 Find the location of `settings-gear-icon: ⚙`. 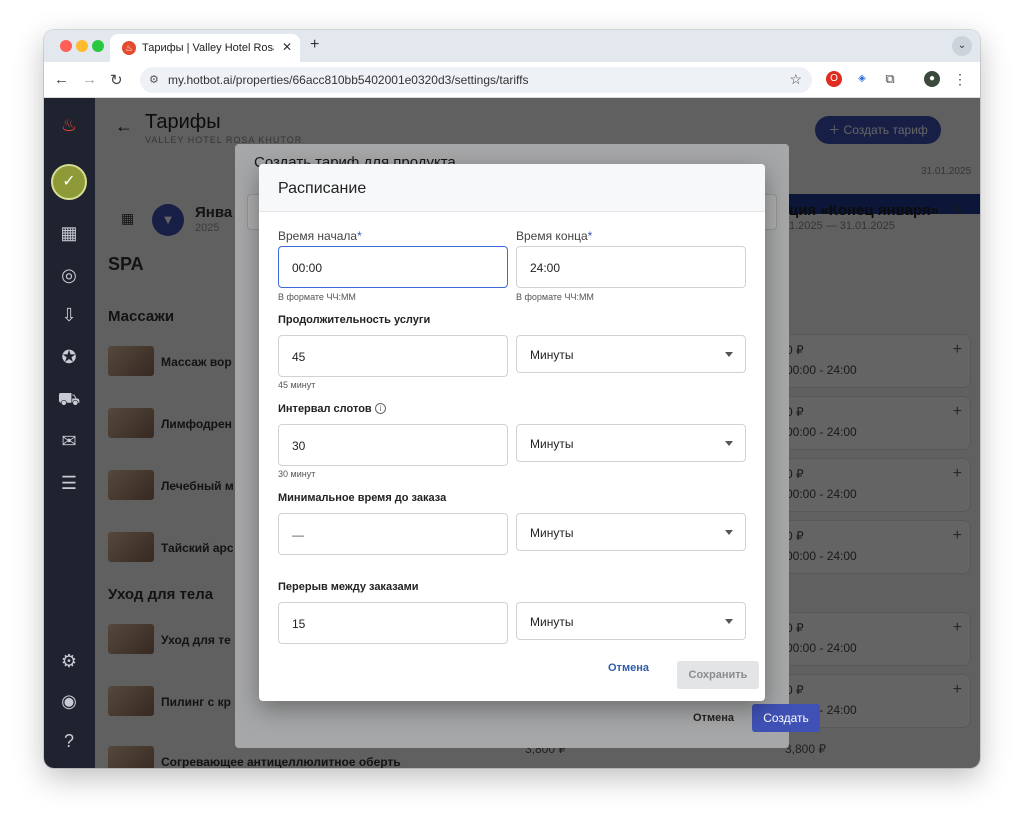

settings-gear-icon: ⚙ is located at coordinates (69, 661).